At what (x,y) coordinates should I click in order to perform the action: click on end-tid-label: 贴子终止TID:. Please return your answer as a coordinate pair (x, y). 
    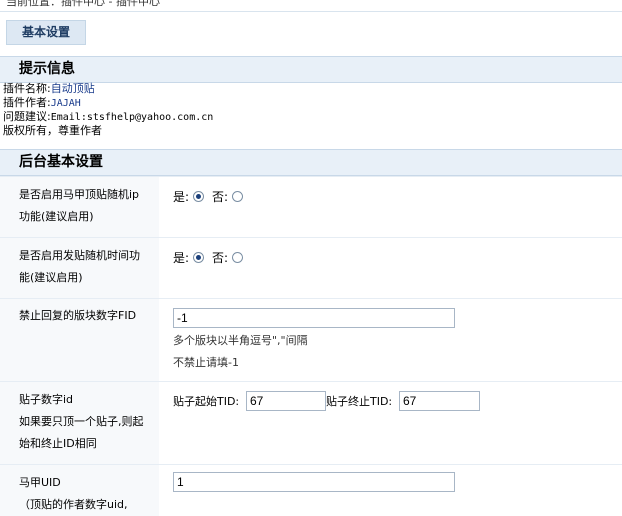
    Looking at the image, I should click on (359, 401).